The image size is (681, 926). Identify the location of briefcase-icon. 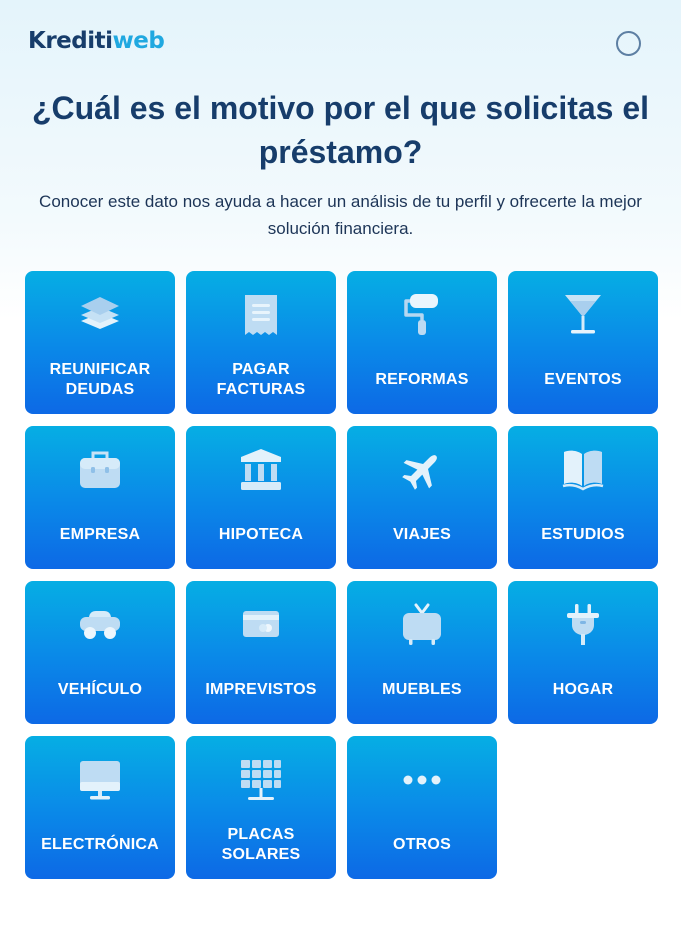
(100, 469).